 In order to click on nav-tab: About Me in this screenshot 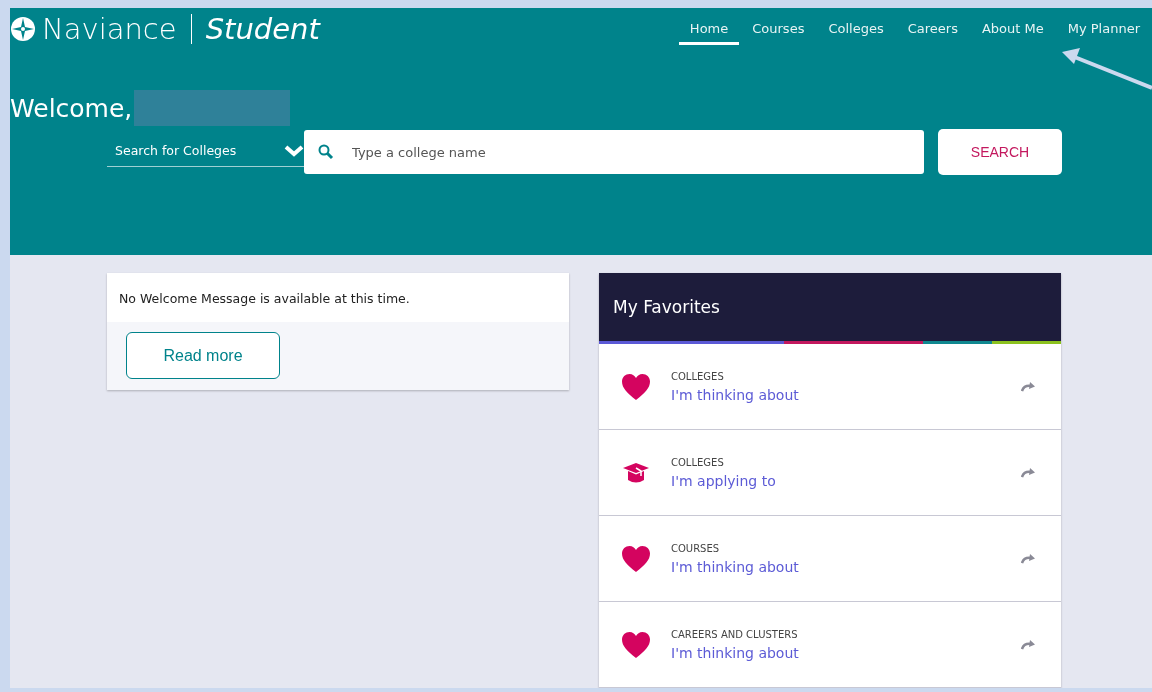, I will do `click(1012, 32)`.